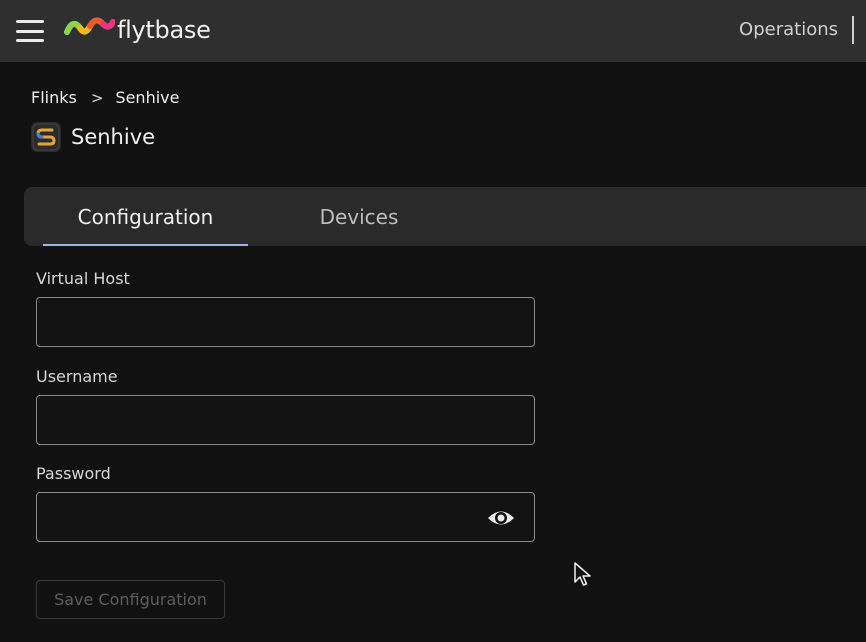 This screenshot has height=642, width=866. What do you see at coordinates (89, 26) in the screenshot?
I see `flytbase-logo-icon` at bounding box center [89, 26].